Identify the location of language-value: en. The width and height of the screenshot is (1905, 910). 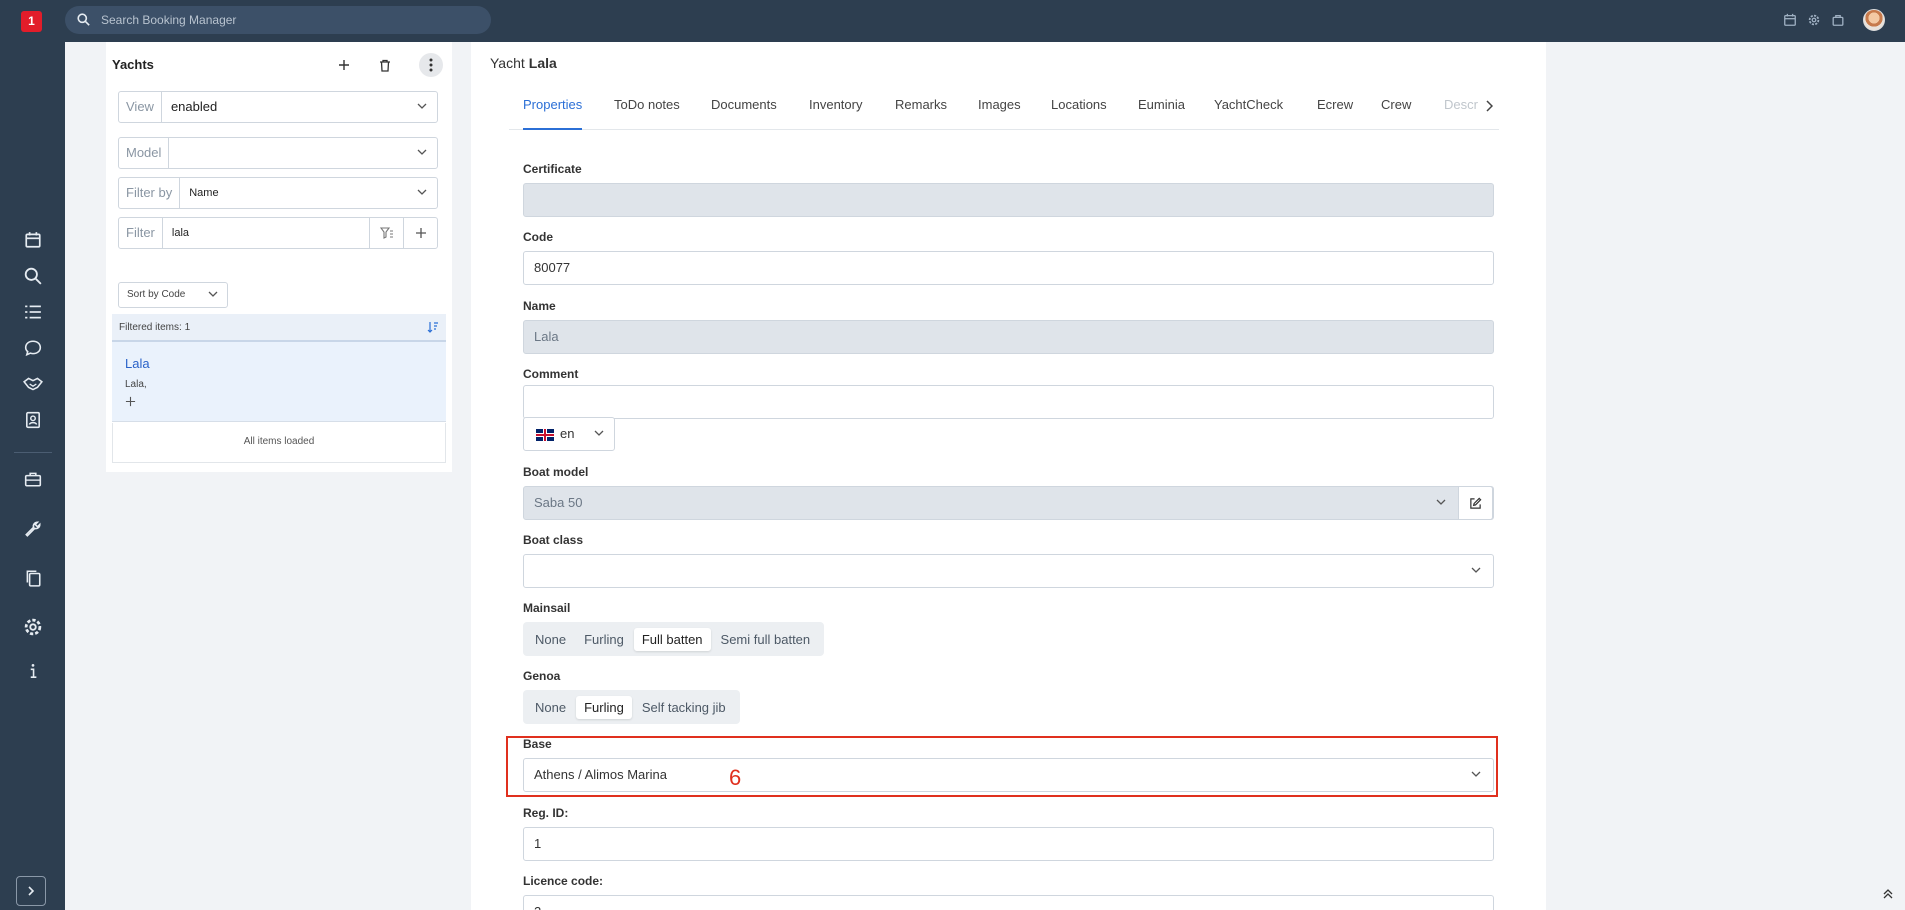
(567, 433).